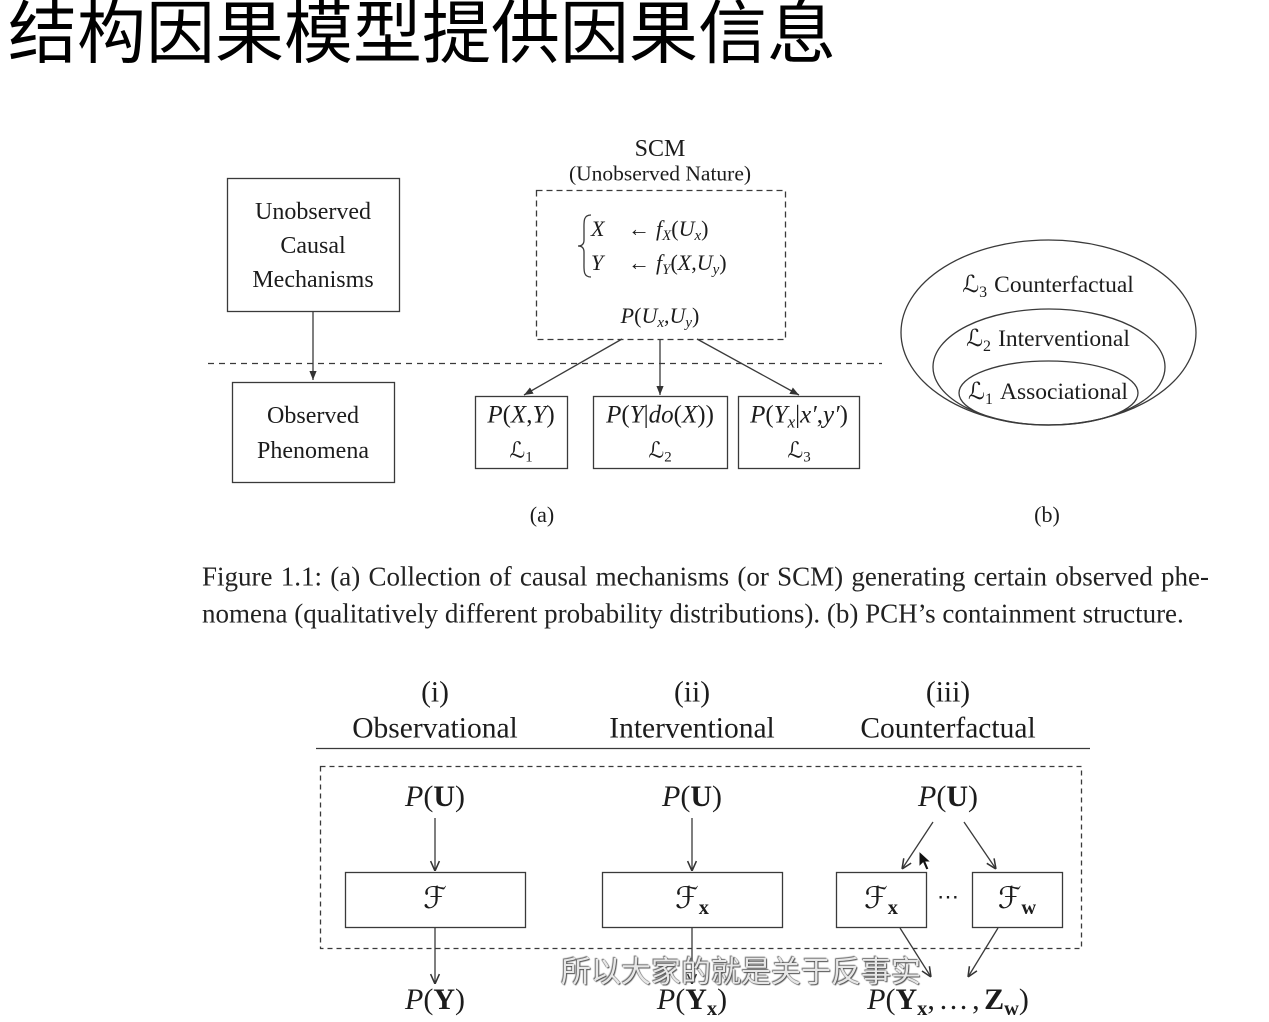 The height and width of the screenshot is (1022, 1269). I want to click on level-index: 2, so click(668, 457).